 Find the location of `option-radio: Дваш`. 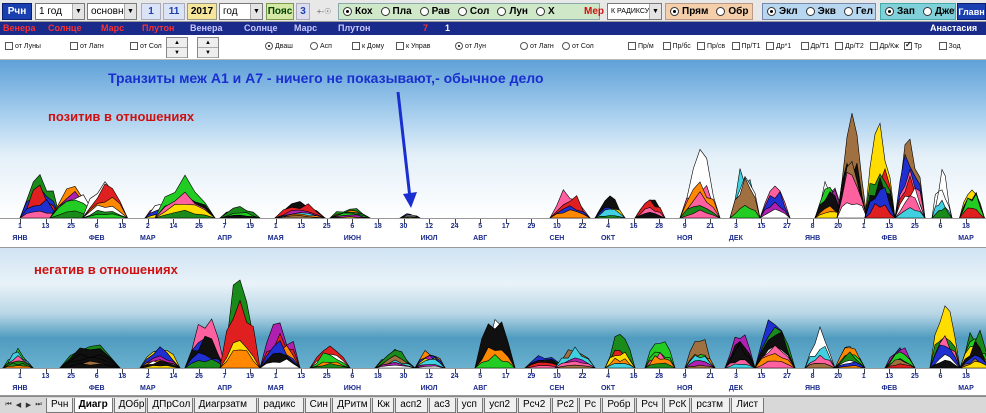

option-radio: Дваш is located at coordinates (279, 46).